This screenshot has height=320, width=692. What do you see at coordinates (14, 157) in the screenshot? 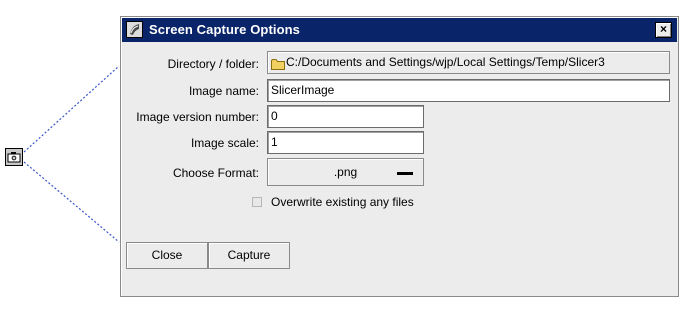
I see `camera-icon` at bounding box center [14, 157].